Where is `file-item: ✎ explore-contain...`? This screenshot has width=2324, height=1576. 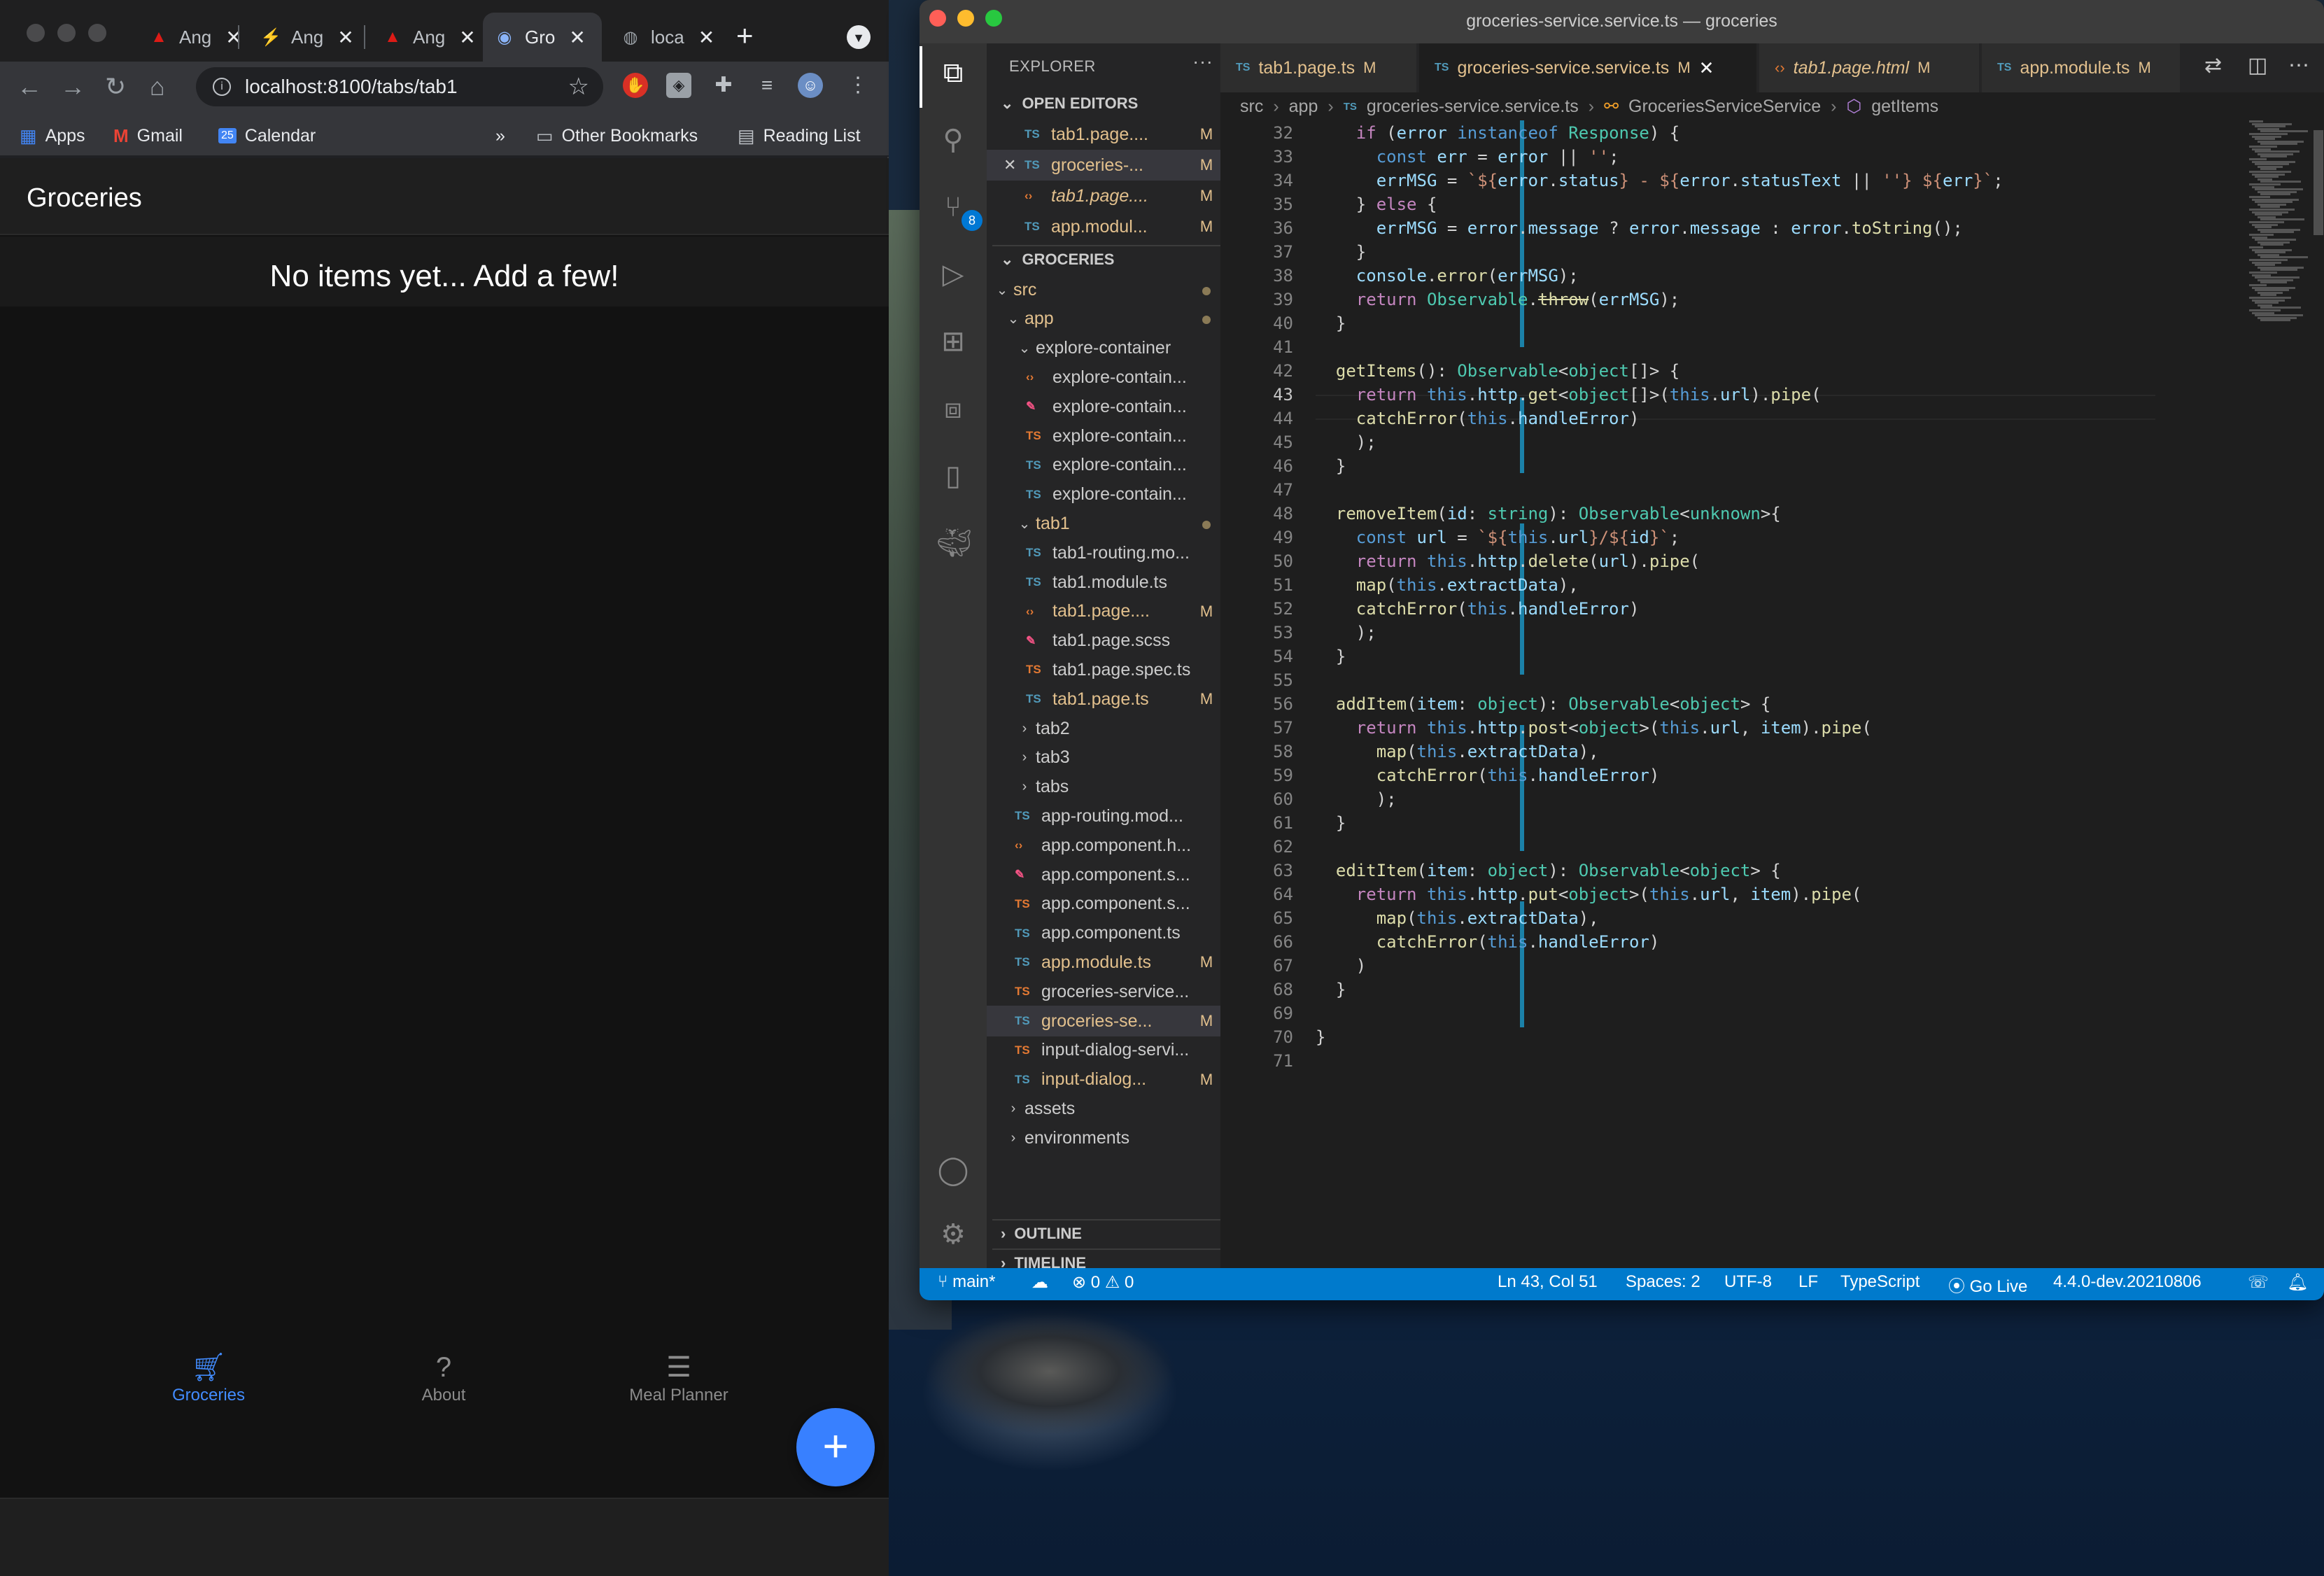
file-item: ✎ explore-contain... is located at coordinates (1103, 407).